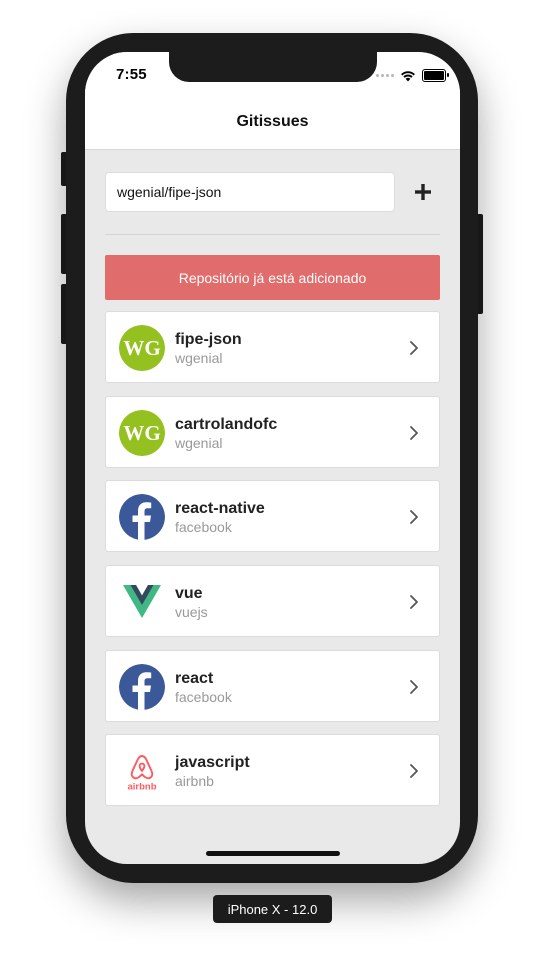  I want to click on page-title: Gitissues, so click(272, 121).